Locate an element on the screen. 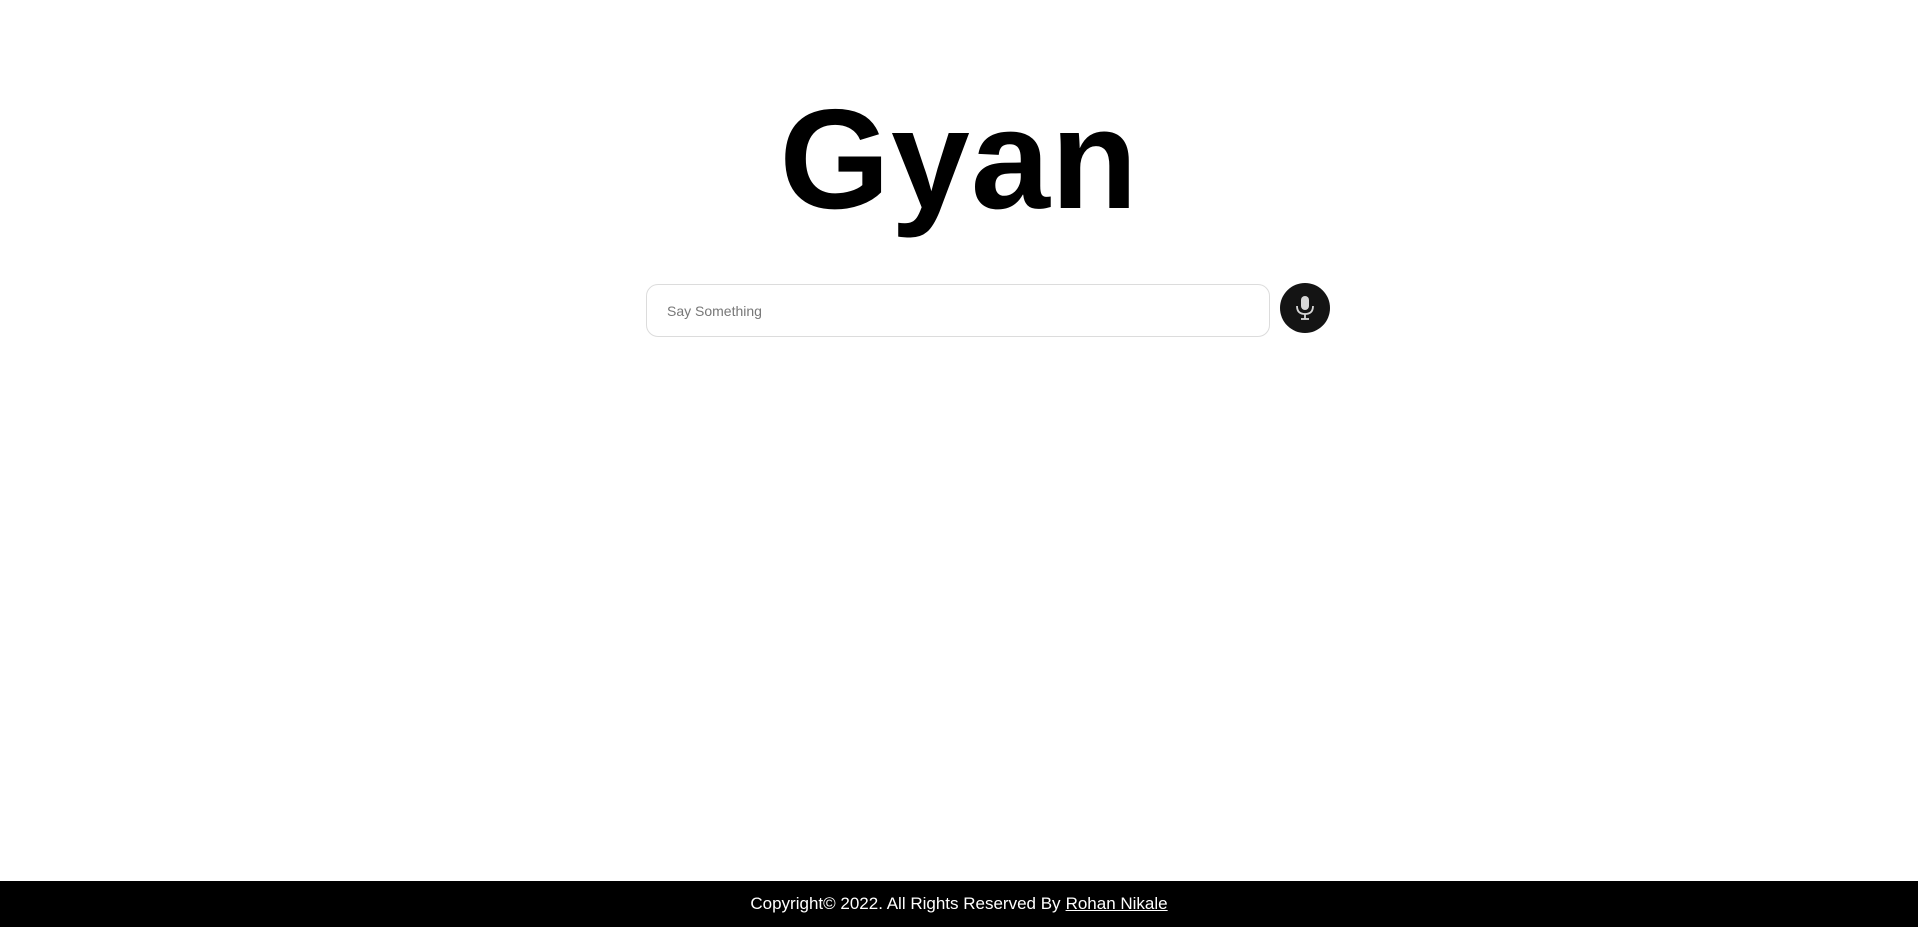  author-link: Rohan Nikale is located at coordinates (1117, 904).